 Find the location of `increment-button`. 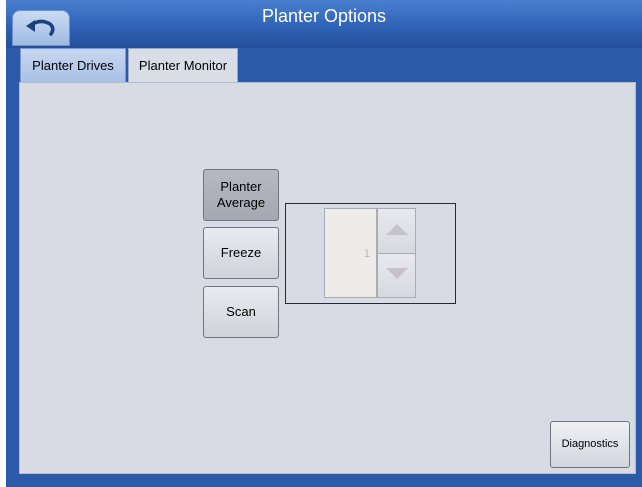

increment-button is located at coordinates (396, 230).